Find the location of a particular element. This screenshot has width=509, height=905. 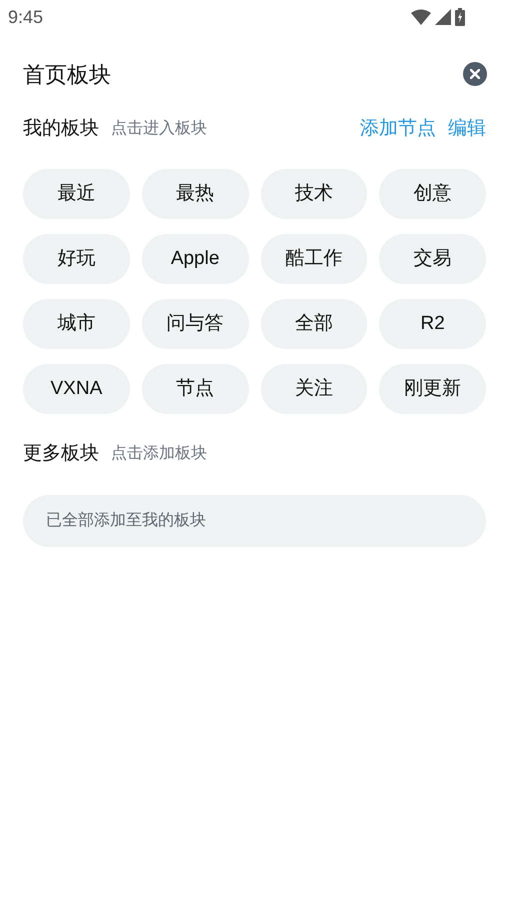

close-button is located at coordinates (475, 74).